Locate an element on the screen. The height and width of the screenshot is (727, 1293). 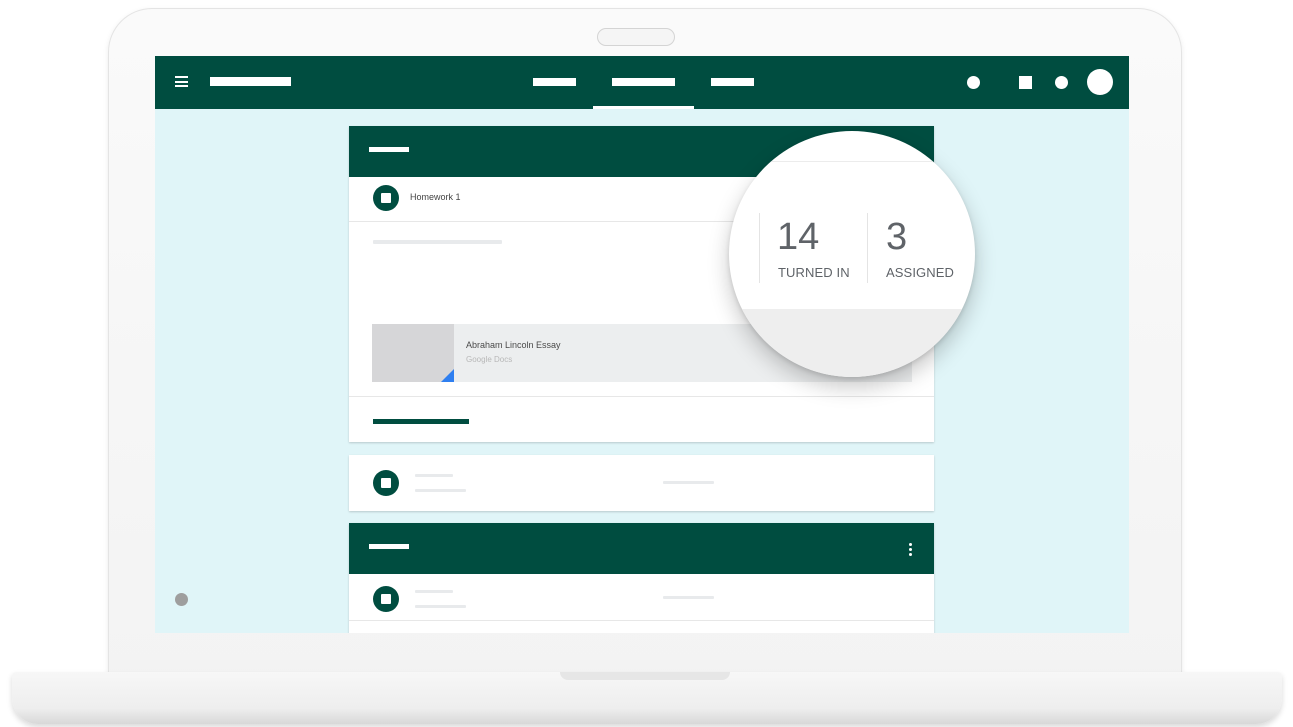
assignment-title: Homework 1 is located at coordinates (435, 197).